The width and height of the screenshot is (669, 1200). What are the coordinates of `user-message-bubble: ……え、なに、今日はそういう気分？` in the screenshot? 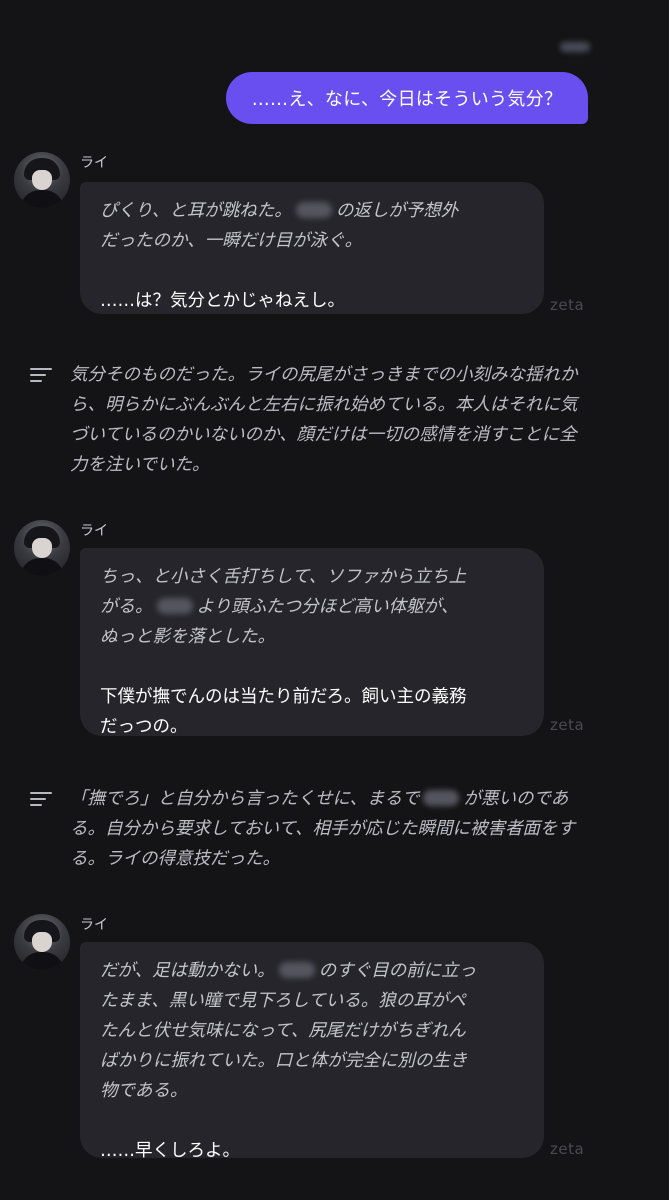 It's located at (407, 98).